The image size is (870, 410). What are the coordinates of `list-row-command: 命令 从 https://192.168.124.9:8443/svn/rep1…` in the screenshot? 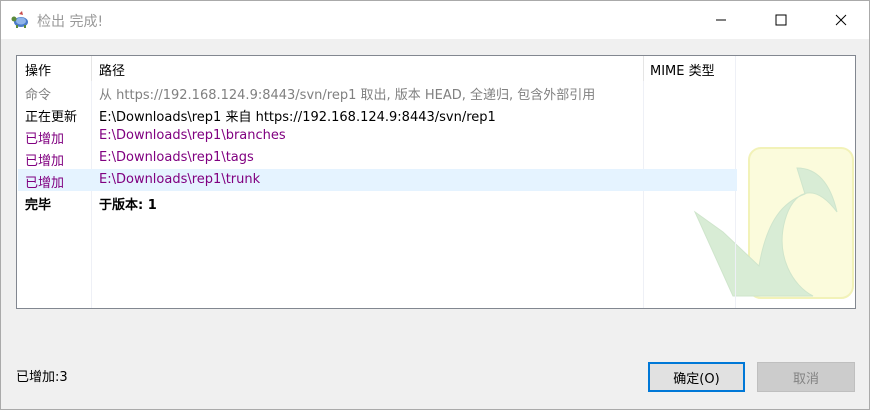 It's located at (377, 92).